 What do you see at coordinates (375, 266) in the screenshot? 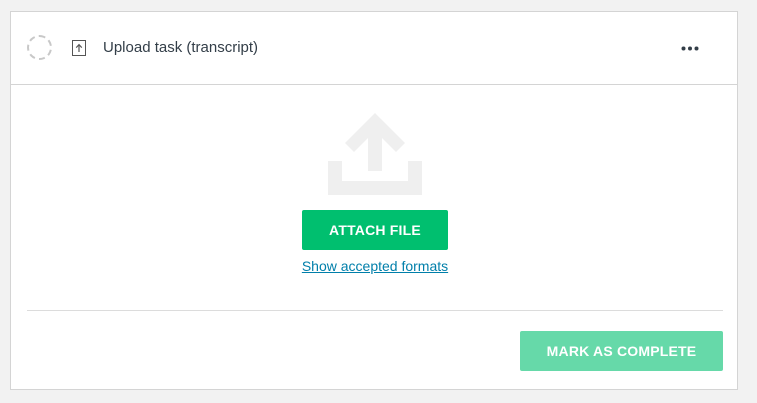
I see `show-accepted-formats-link: Show accepted formats` at bounding box center [375, 266].